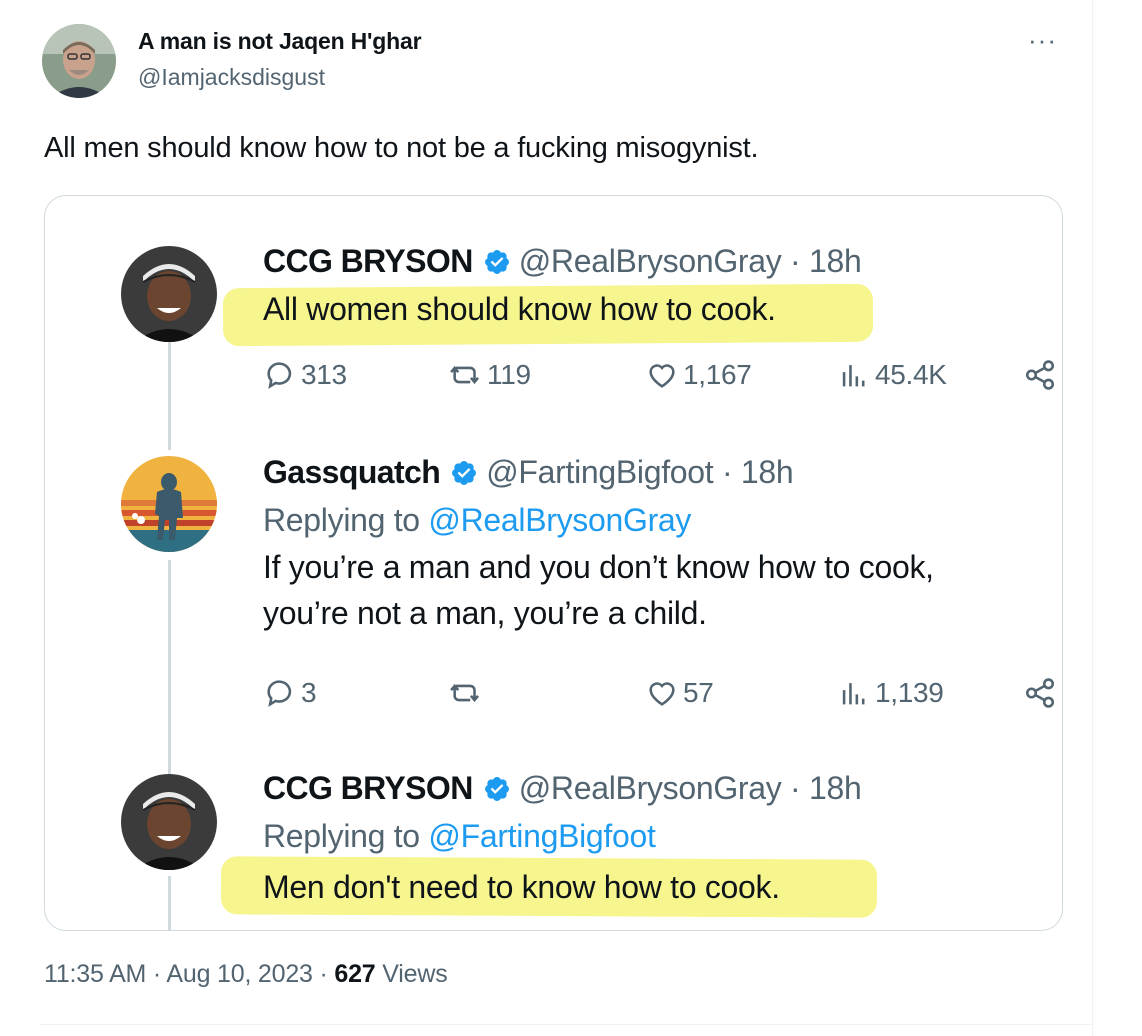 This screenshot has width=1142, height=1036. I want to click on reply-stat: 3, so click(290, 693).